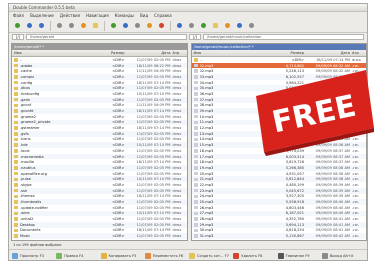  Describe the element at coordinates (191, 25) in the screenshot. I see `edit-icon` at that location.